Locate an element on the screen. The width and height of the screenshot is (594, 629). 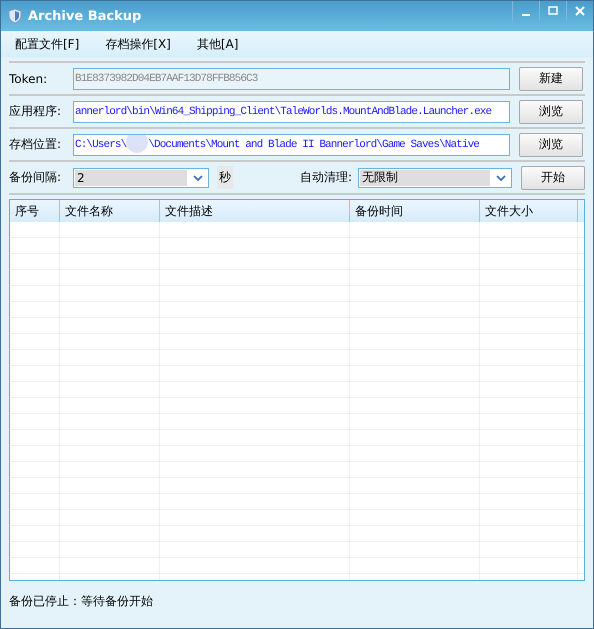
column-header: 文件名称 is located at coordinates (110, 211).